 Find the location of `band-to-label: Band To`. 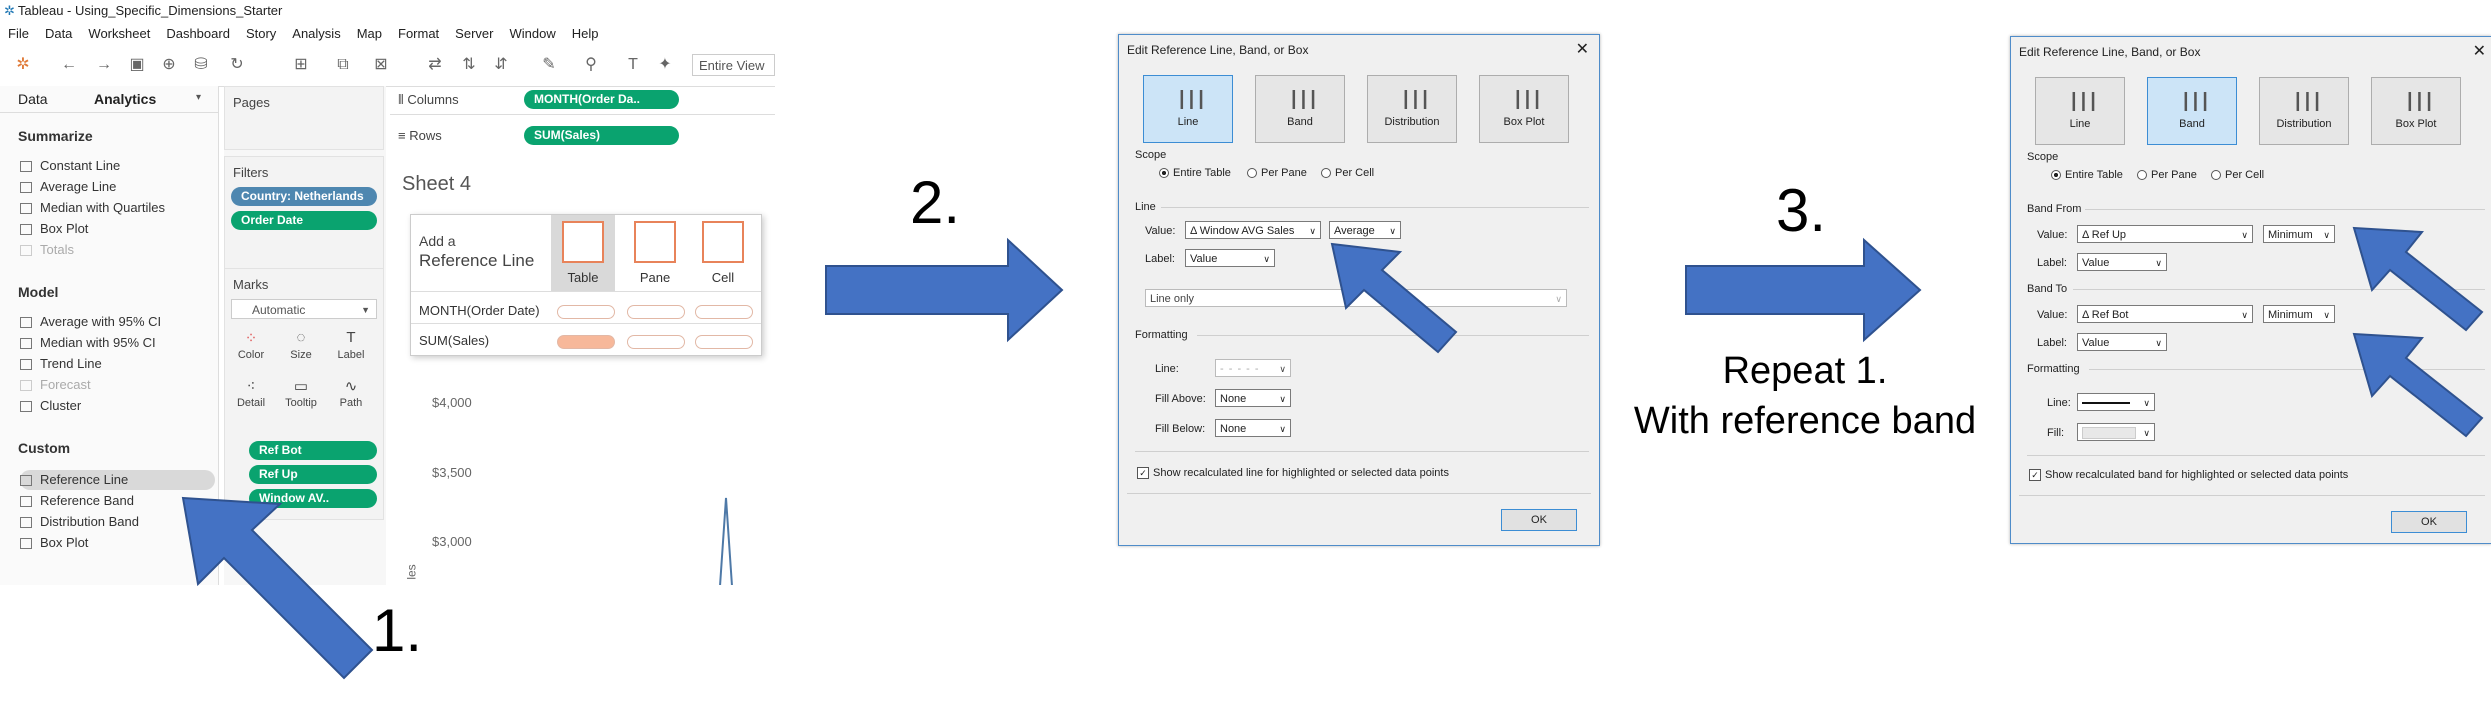

band-to-label: Band To is located at coordinates (2047, 289).